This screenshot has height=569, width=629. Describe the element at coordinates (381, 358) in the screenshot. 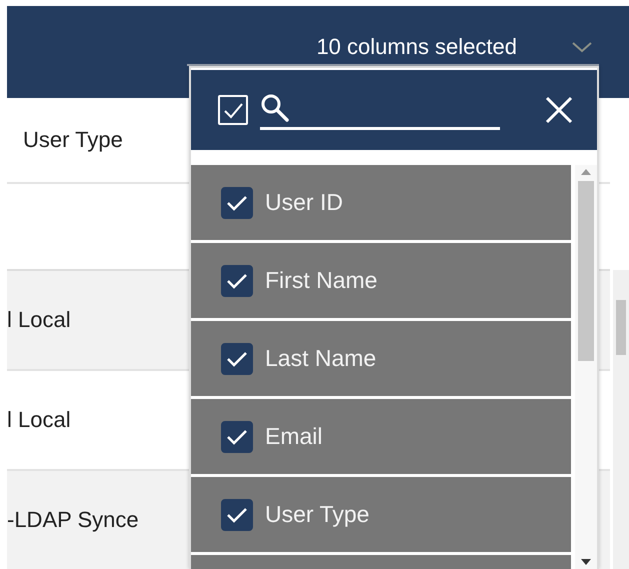

I see `column-option: Last Name` at that location.